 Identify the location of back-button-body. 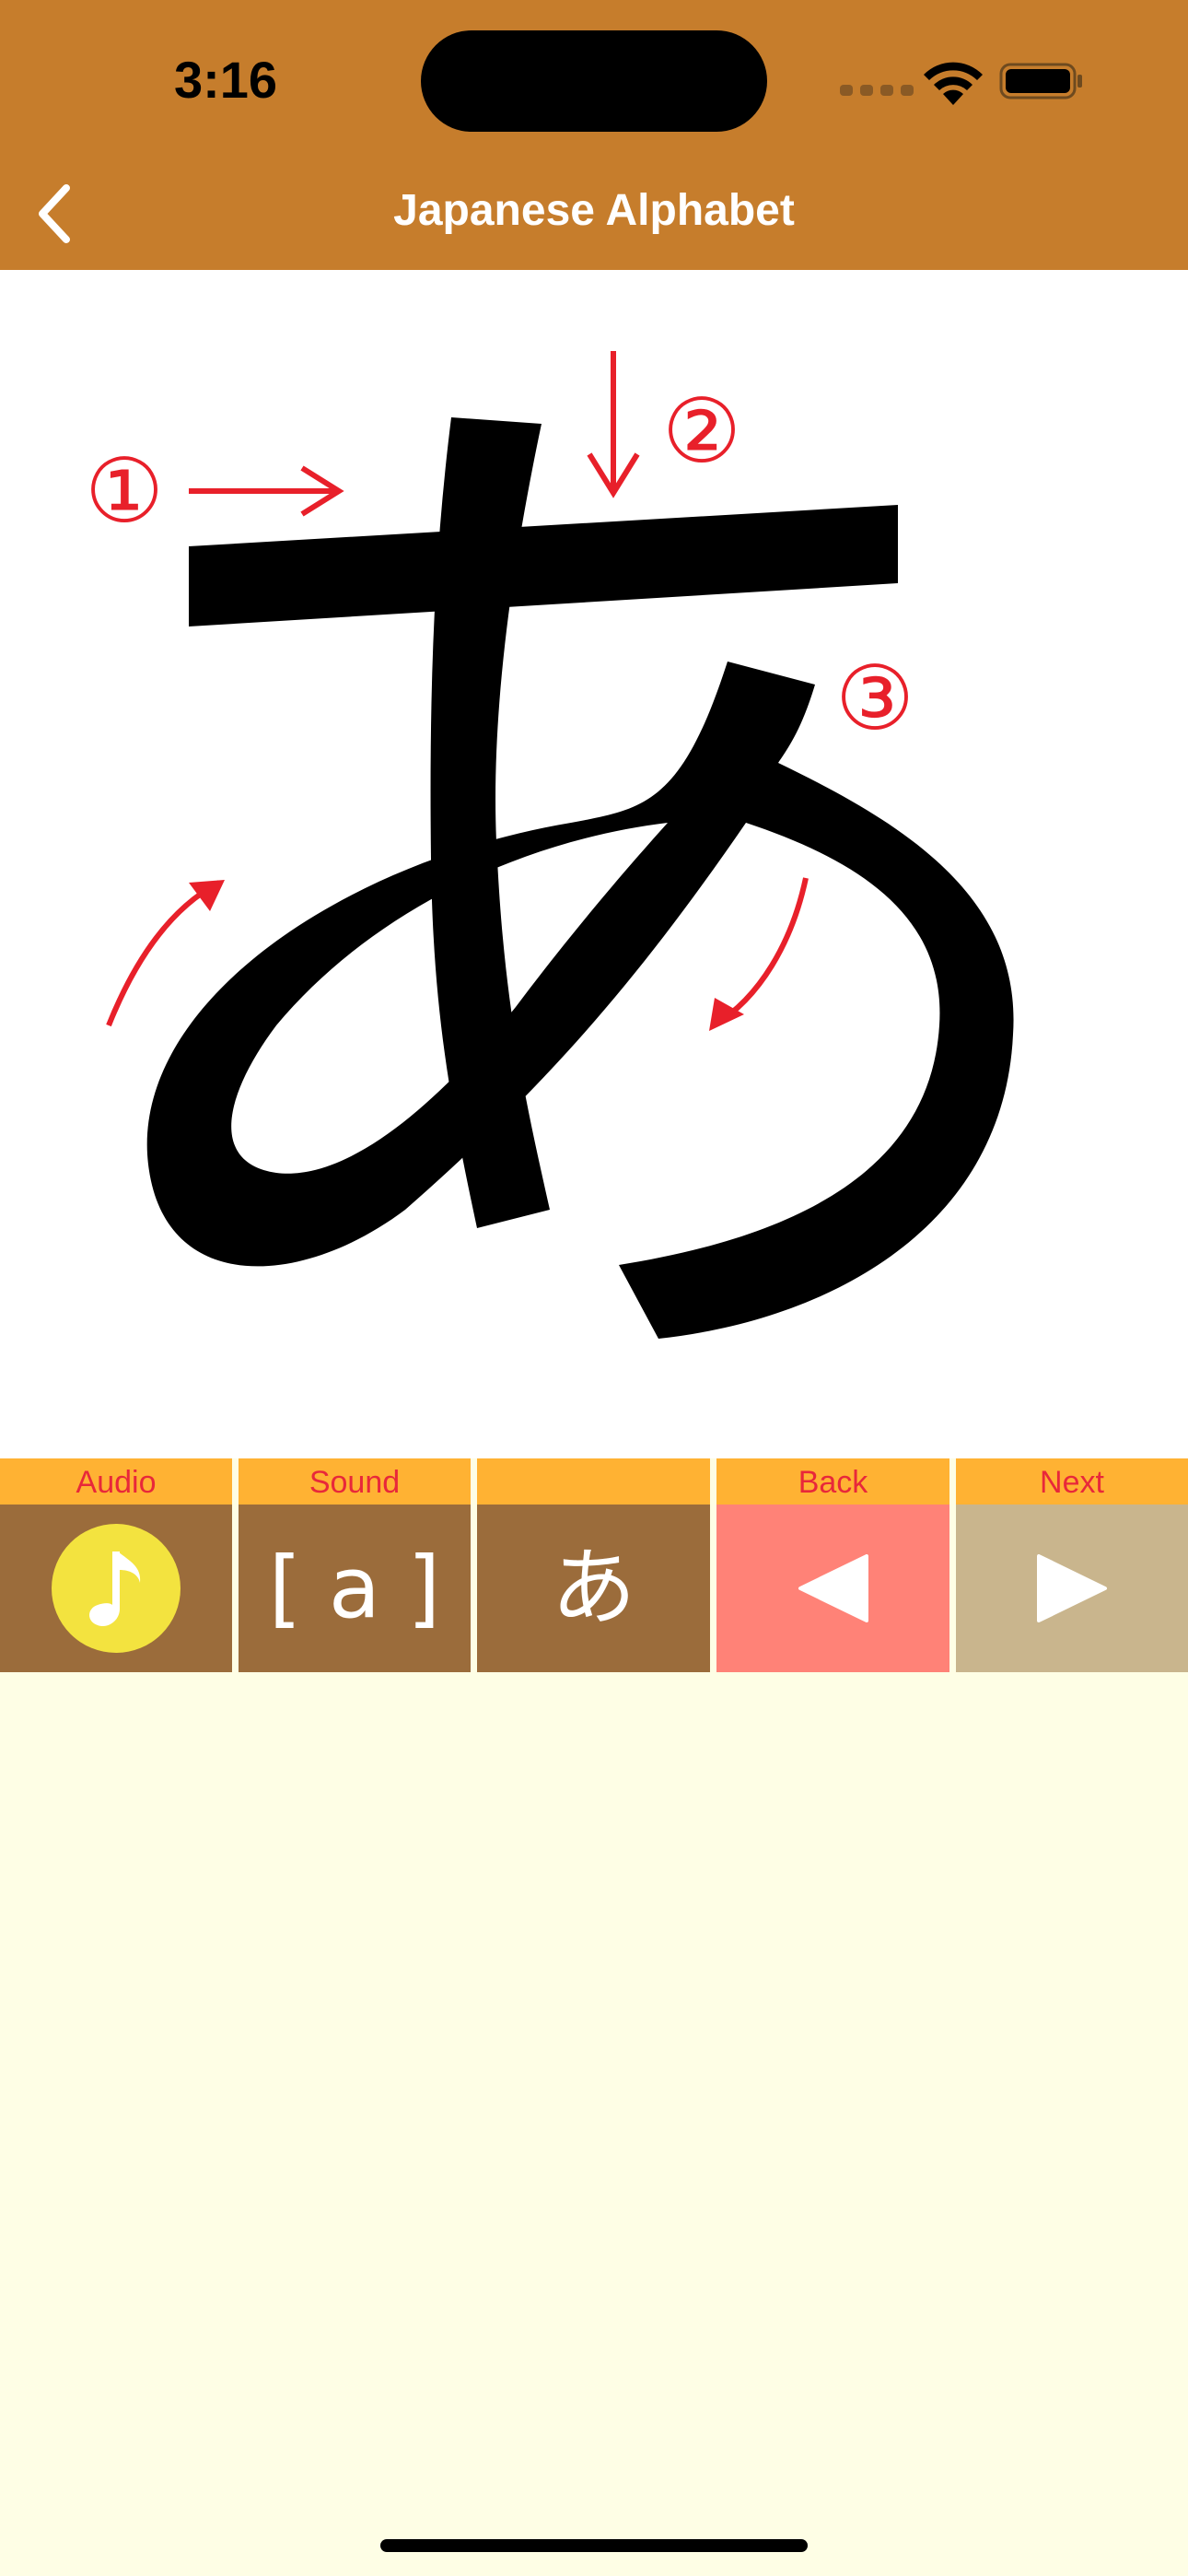
(832, 1588).